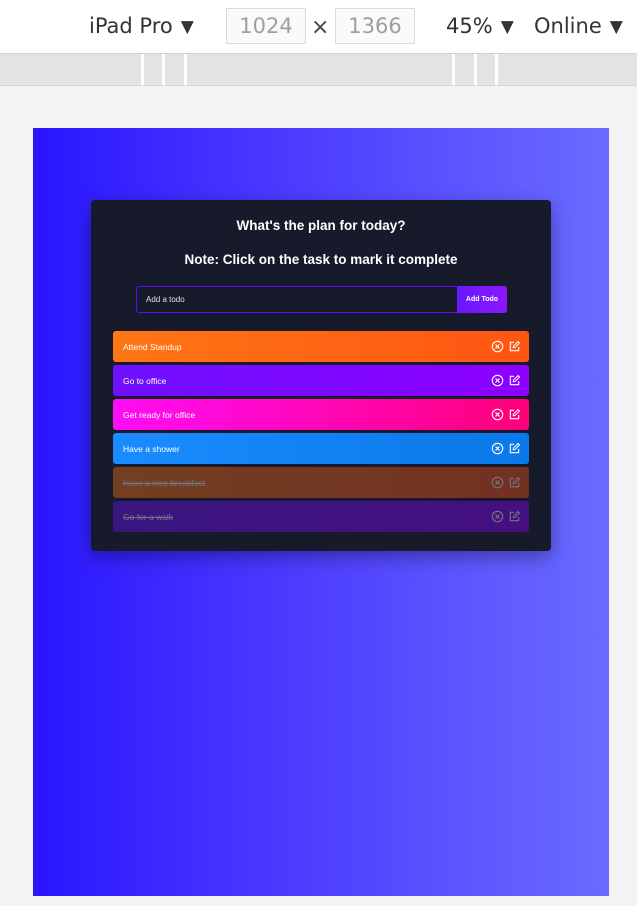 The image size is (637, 906). I want to click on device-select: iPad Pro ▼, so click(141, 26).